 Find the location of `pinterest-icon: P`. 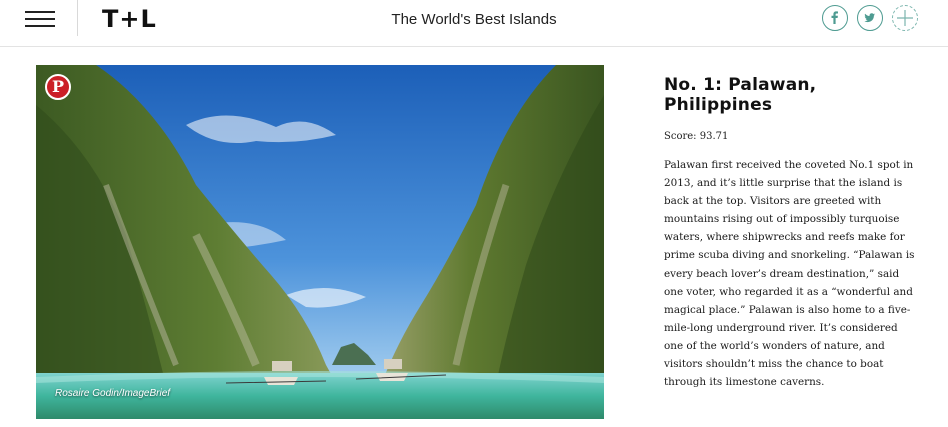

pinterest-icon: P is located at coordinates (58, 86).